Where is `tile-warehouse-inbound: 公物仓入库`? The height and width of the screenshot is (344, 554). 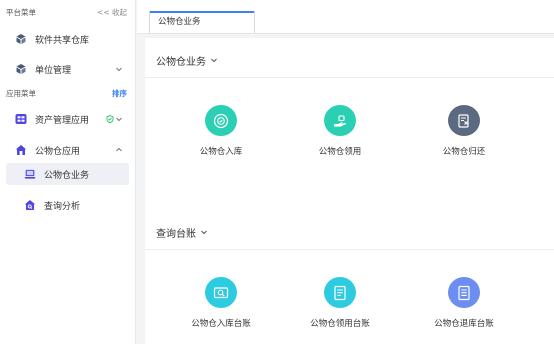 tile-warehouse-inbound: 公物仓入库 is located at coordinates (221, 131).